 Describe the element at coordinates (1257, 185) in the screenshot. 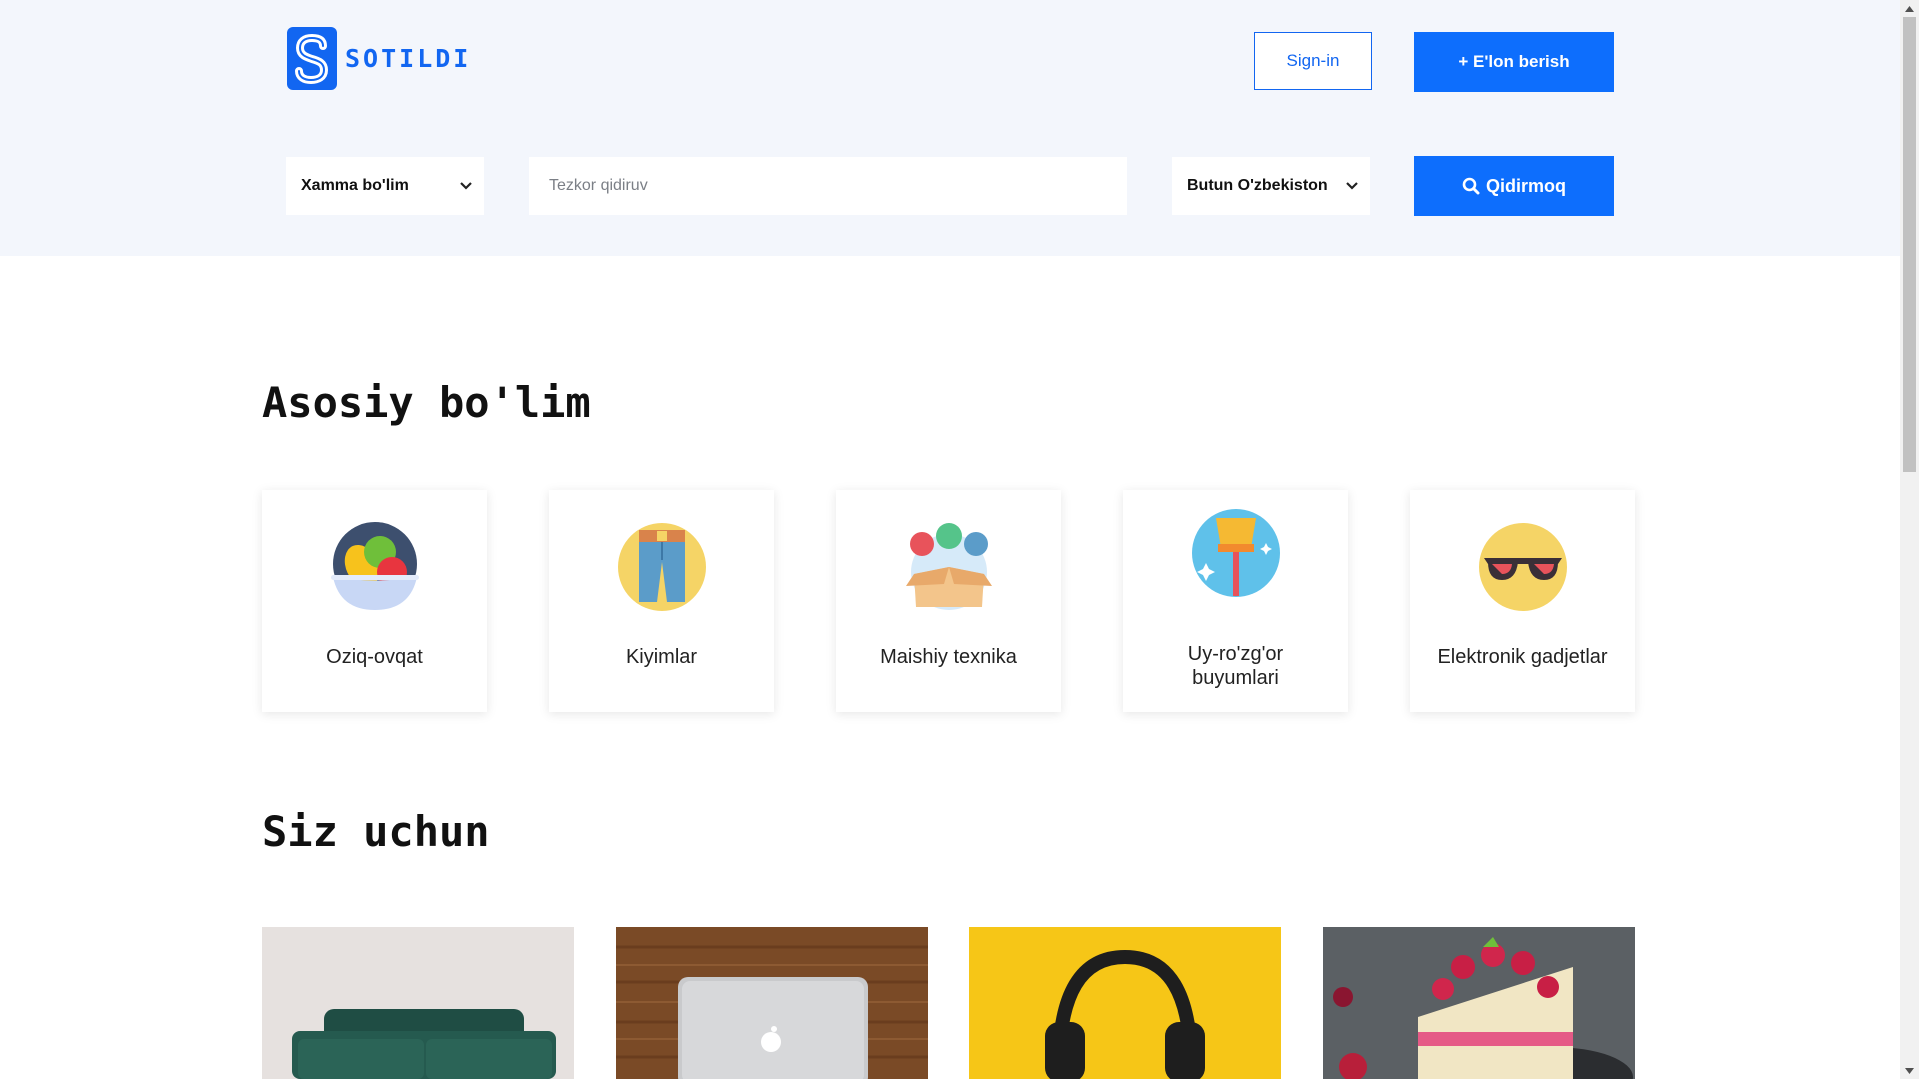

I see `region-select-value: Butun O'zbekiston` at that location.